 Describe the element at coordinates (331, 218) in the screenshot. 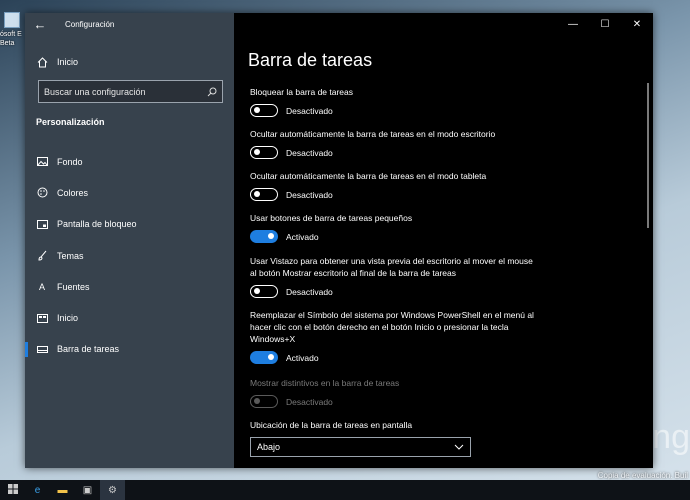

I see `setting-label: Usar botones de barra de tareas pequeños` at that location.